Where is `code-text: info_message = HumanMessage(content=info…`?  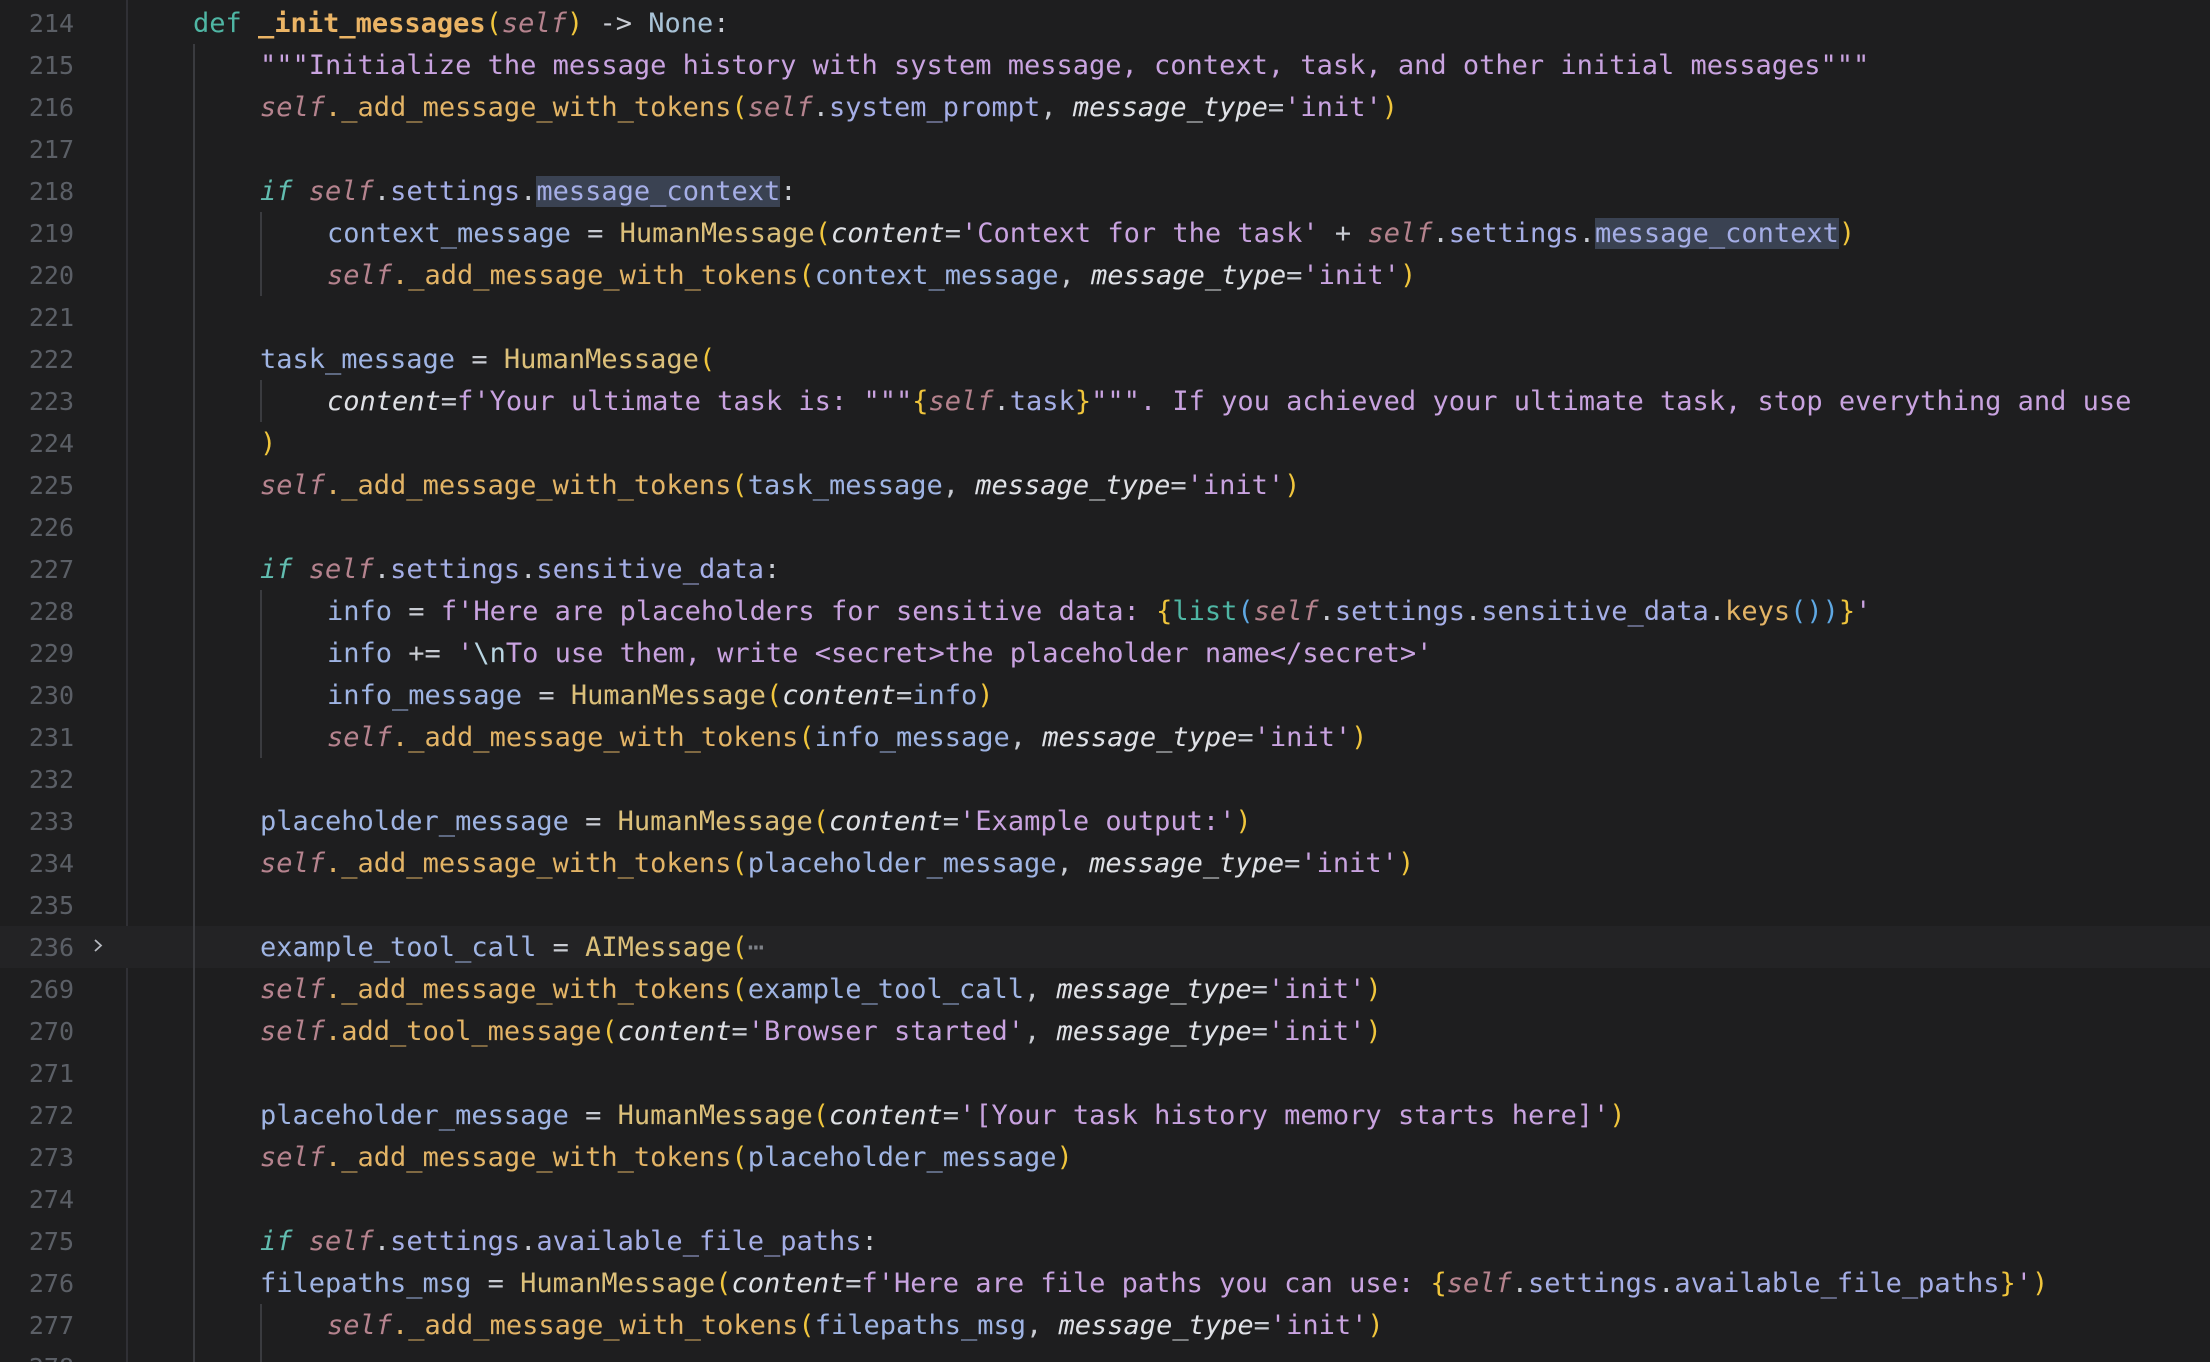 code-text: info_message = HumanMessage(content=info… is located at coordinates (660, 696).